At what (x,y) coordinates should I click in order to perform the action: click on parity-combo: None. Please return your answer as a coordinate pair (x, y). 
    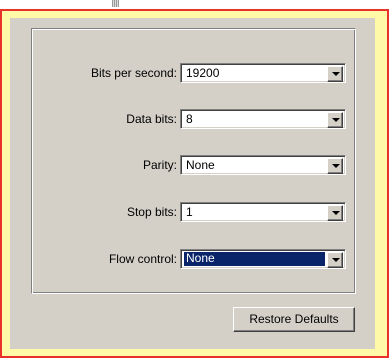
    Looking at the image, I should click on (263, 165).